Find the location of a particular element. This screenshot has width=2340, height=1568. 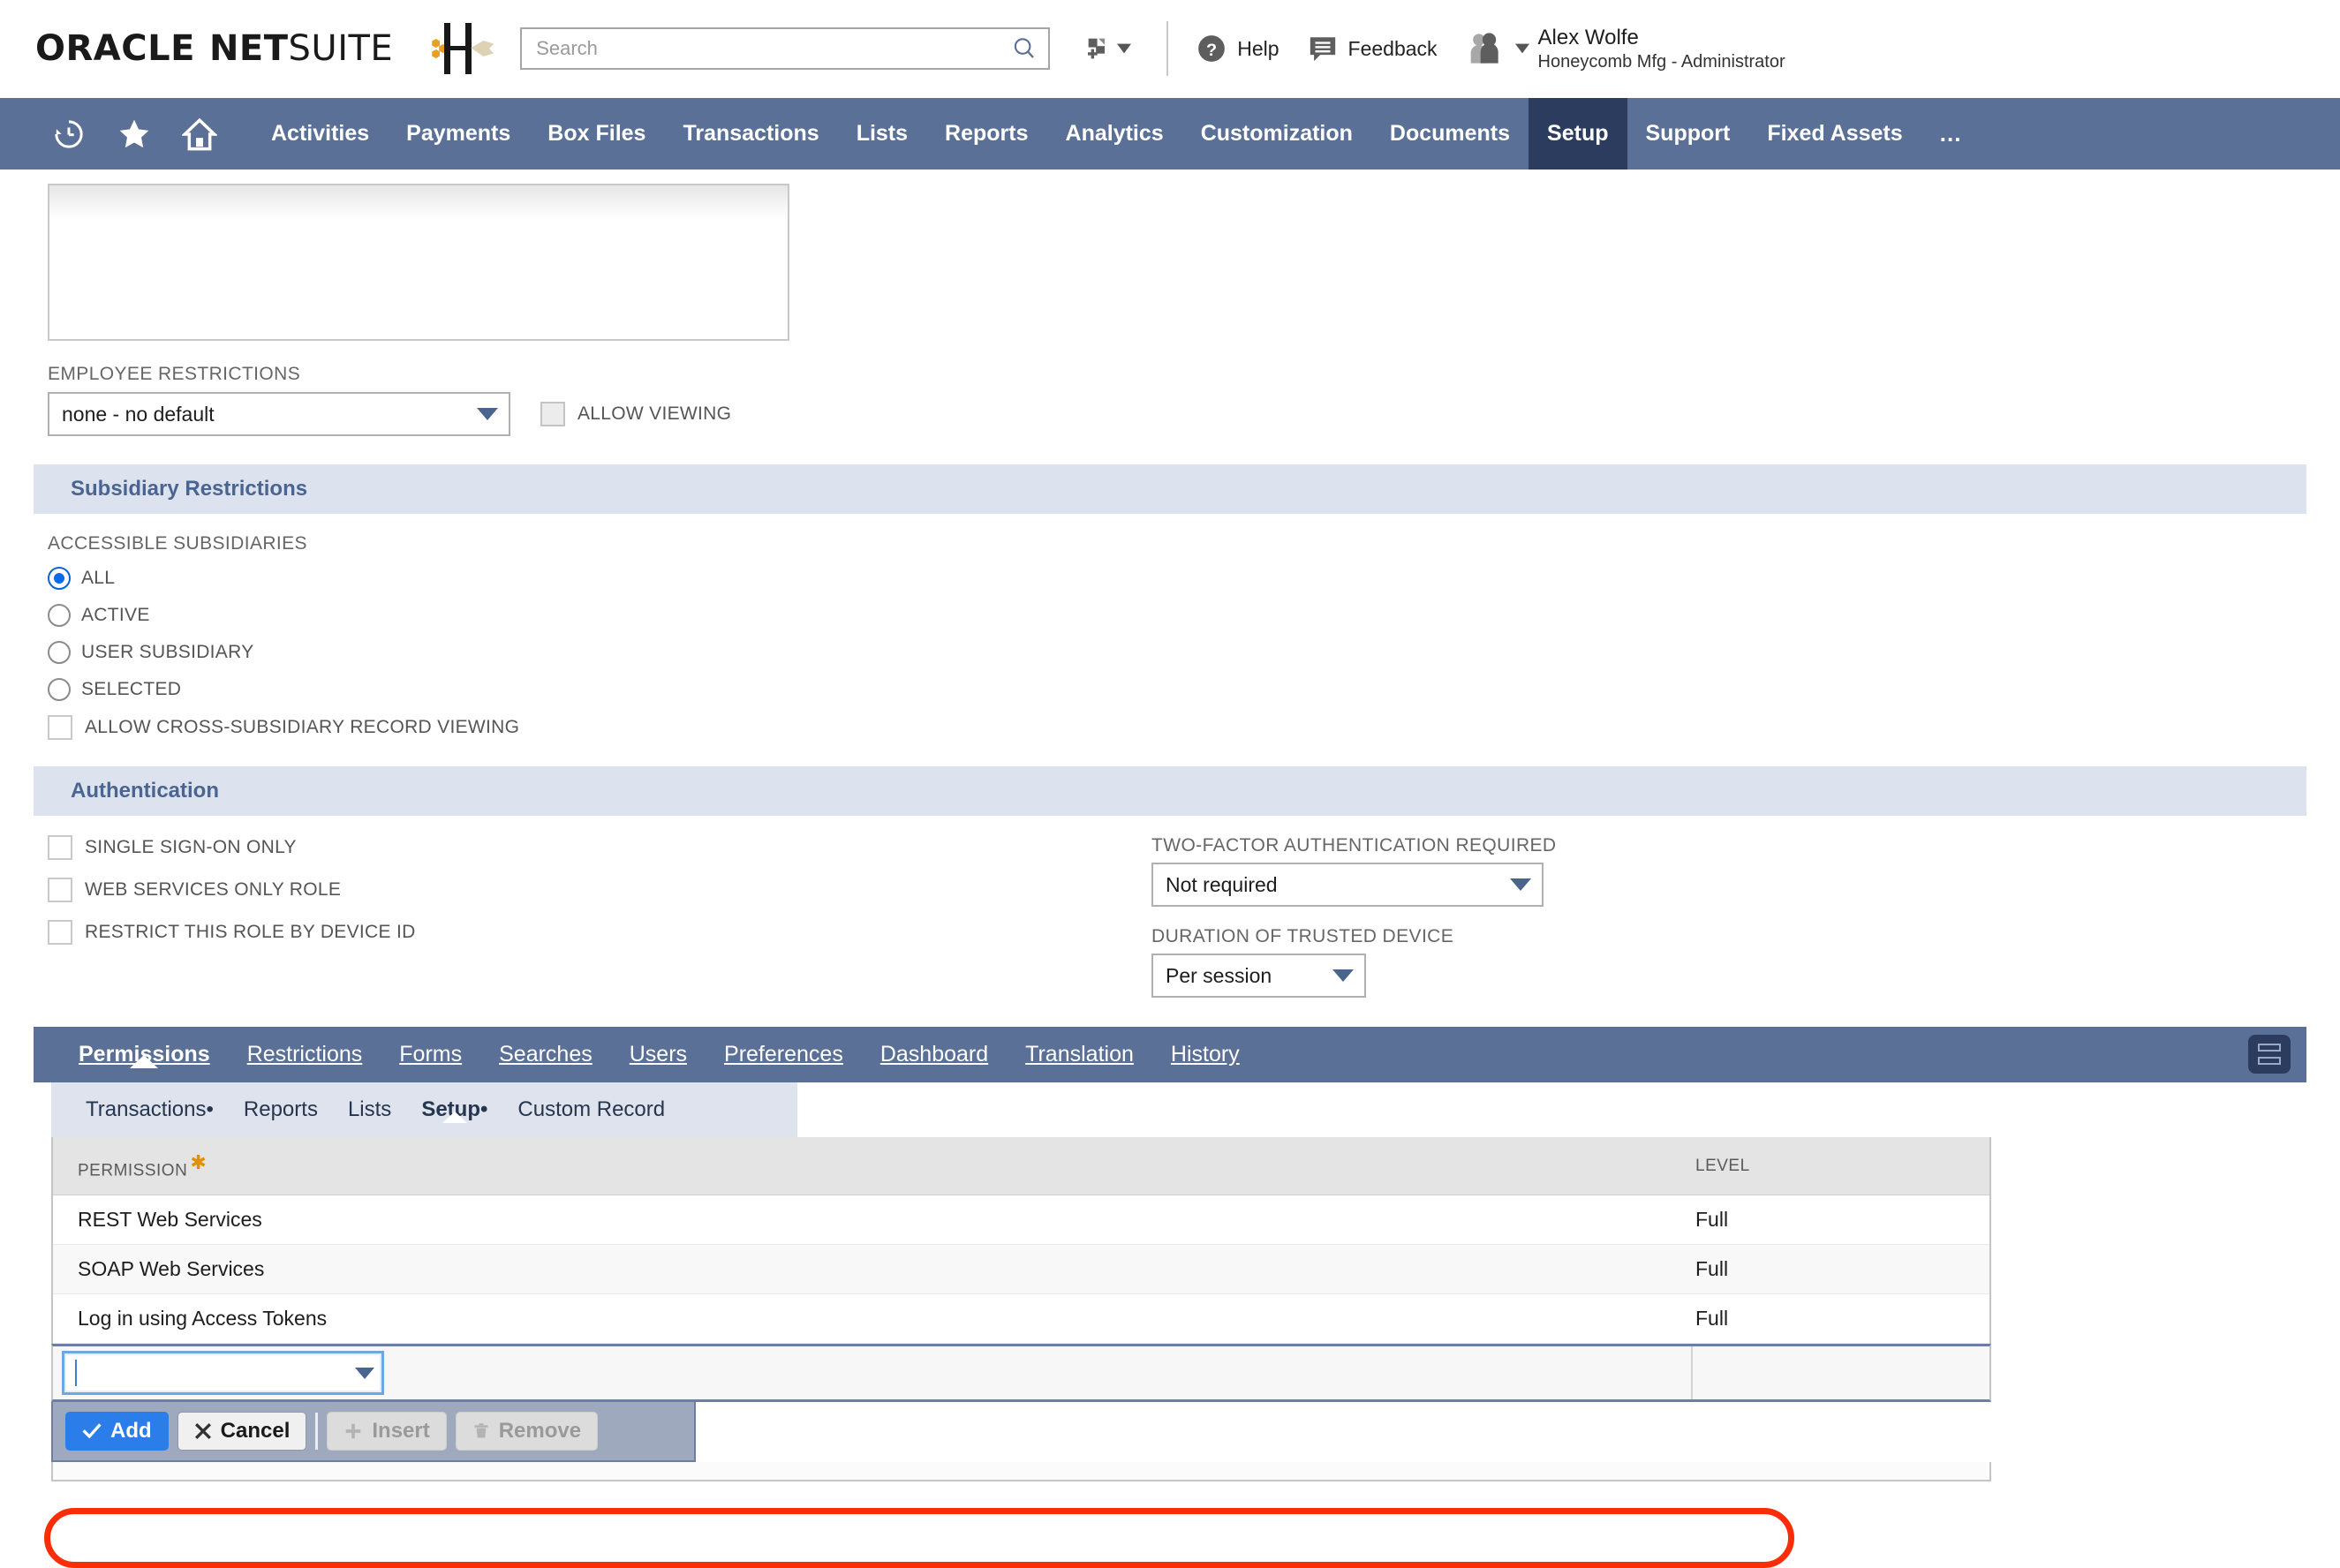

tab-searches: Searches is located at coordinates (545, 1054).